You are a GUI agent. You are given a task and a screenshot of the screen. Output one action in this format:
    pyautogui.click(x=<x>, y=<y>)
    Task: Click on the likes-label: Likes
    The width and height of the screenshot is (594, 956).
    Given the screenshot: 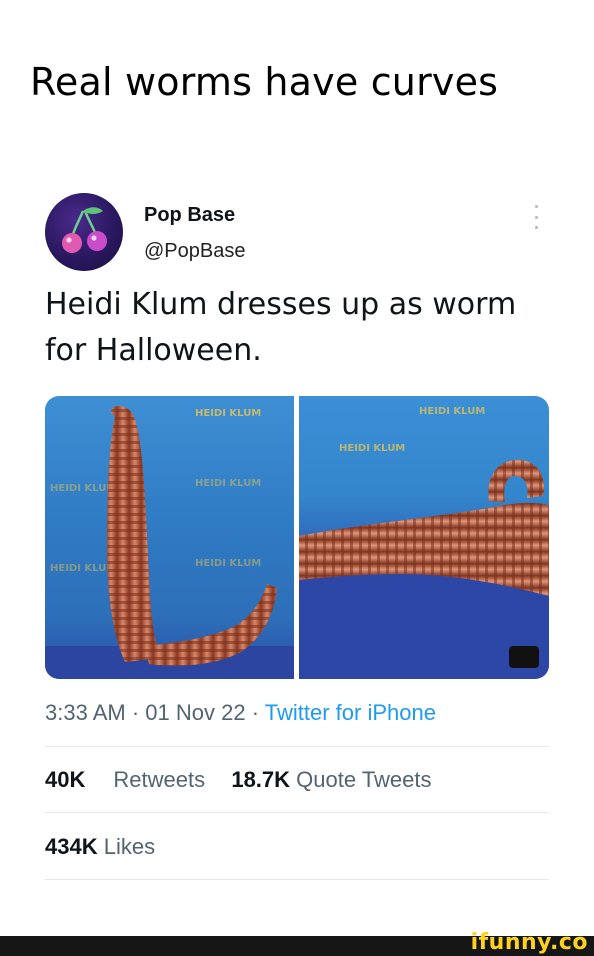 What is the action you would take?
    pyautogui.click(x=129, y=846)
    